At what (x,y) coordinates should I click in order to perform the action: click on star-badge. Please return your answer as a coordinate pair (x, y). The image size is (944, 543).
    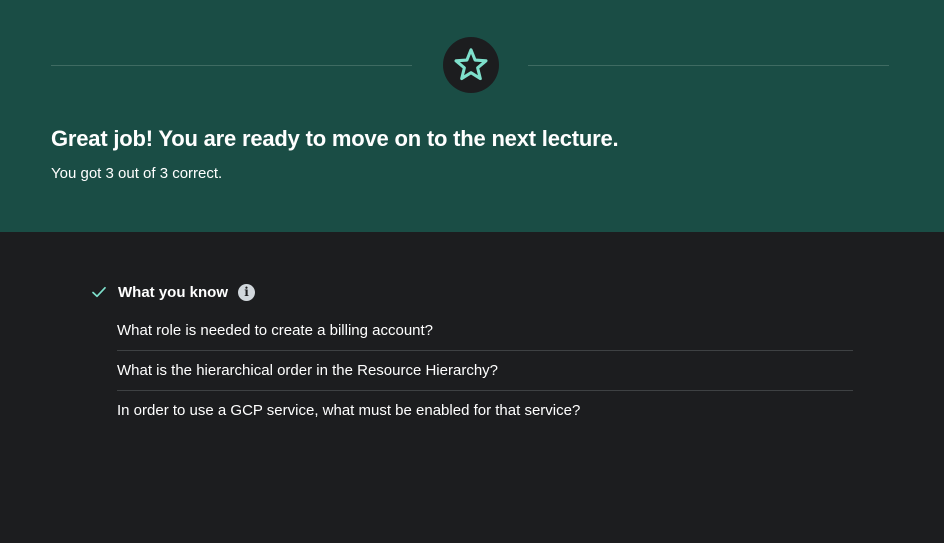
    Looking at the image, I should click on (471, 65).